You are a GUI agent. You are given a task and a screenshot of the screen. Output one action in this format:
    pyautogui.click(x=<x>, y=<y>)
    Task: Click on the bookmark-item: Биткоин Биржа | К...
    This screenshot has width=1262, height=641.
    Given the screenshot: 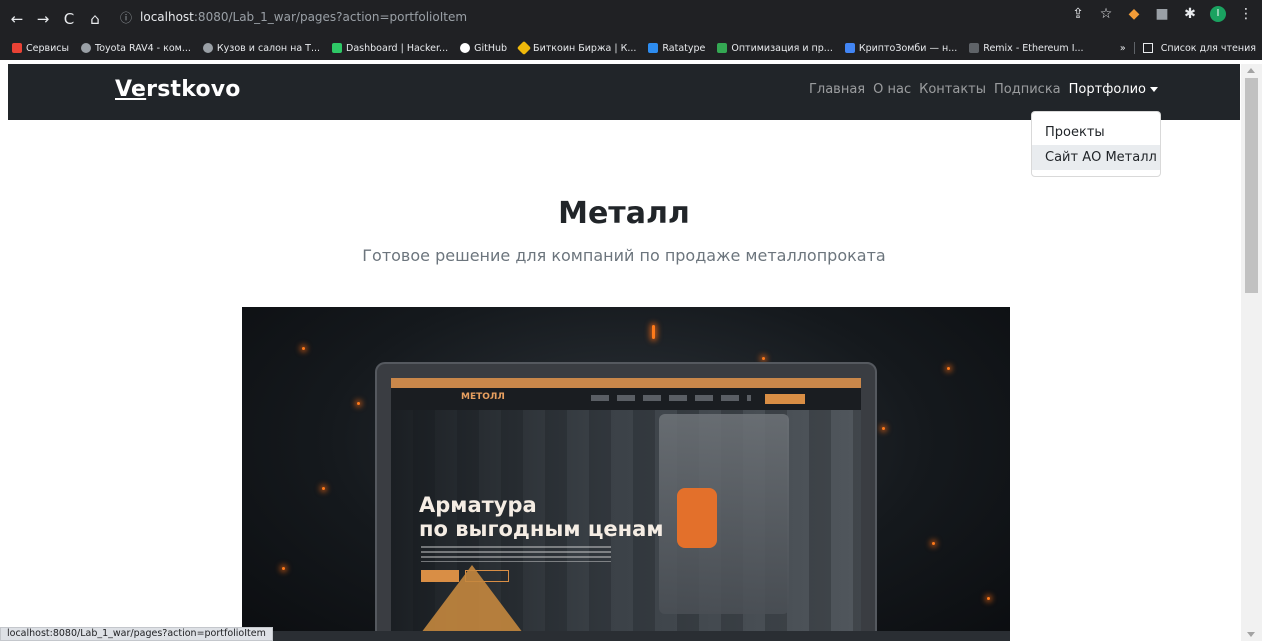 What is the action you would take?
    pyautogui.click(x=576, y=48)
    